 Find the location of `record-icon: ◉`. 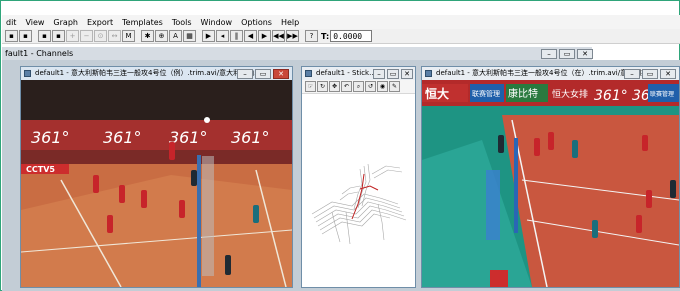

record-icon: ◉ is located at coordinates (382, 86).